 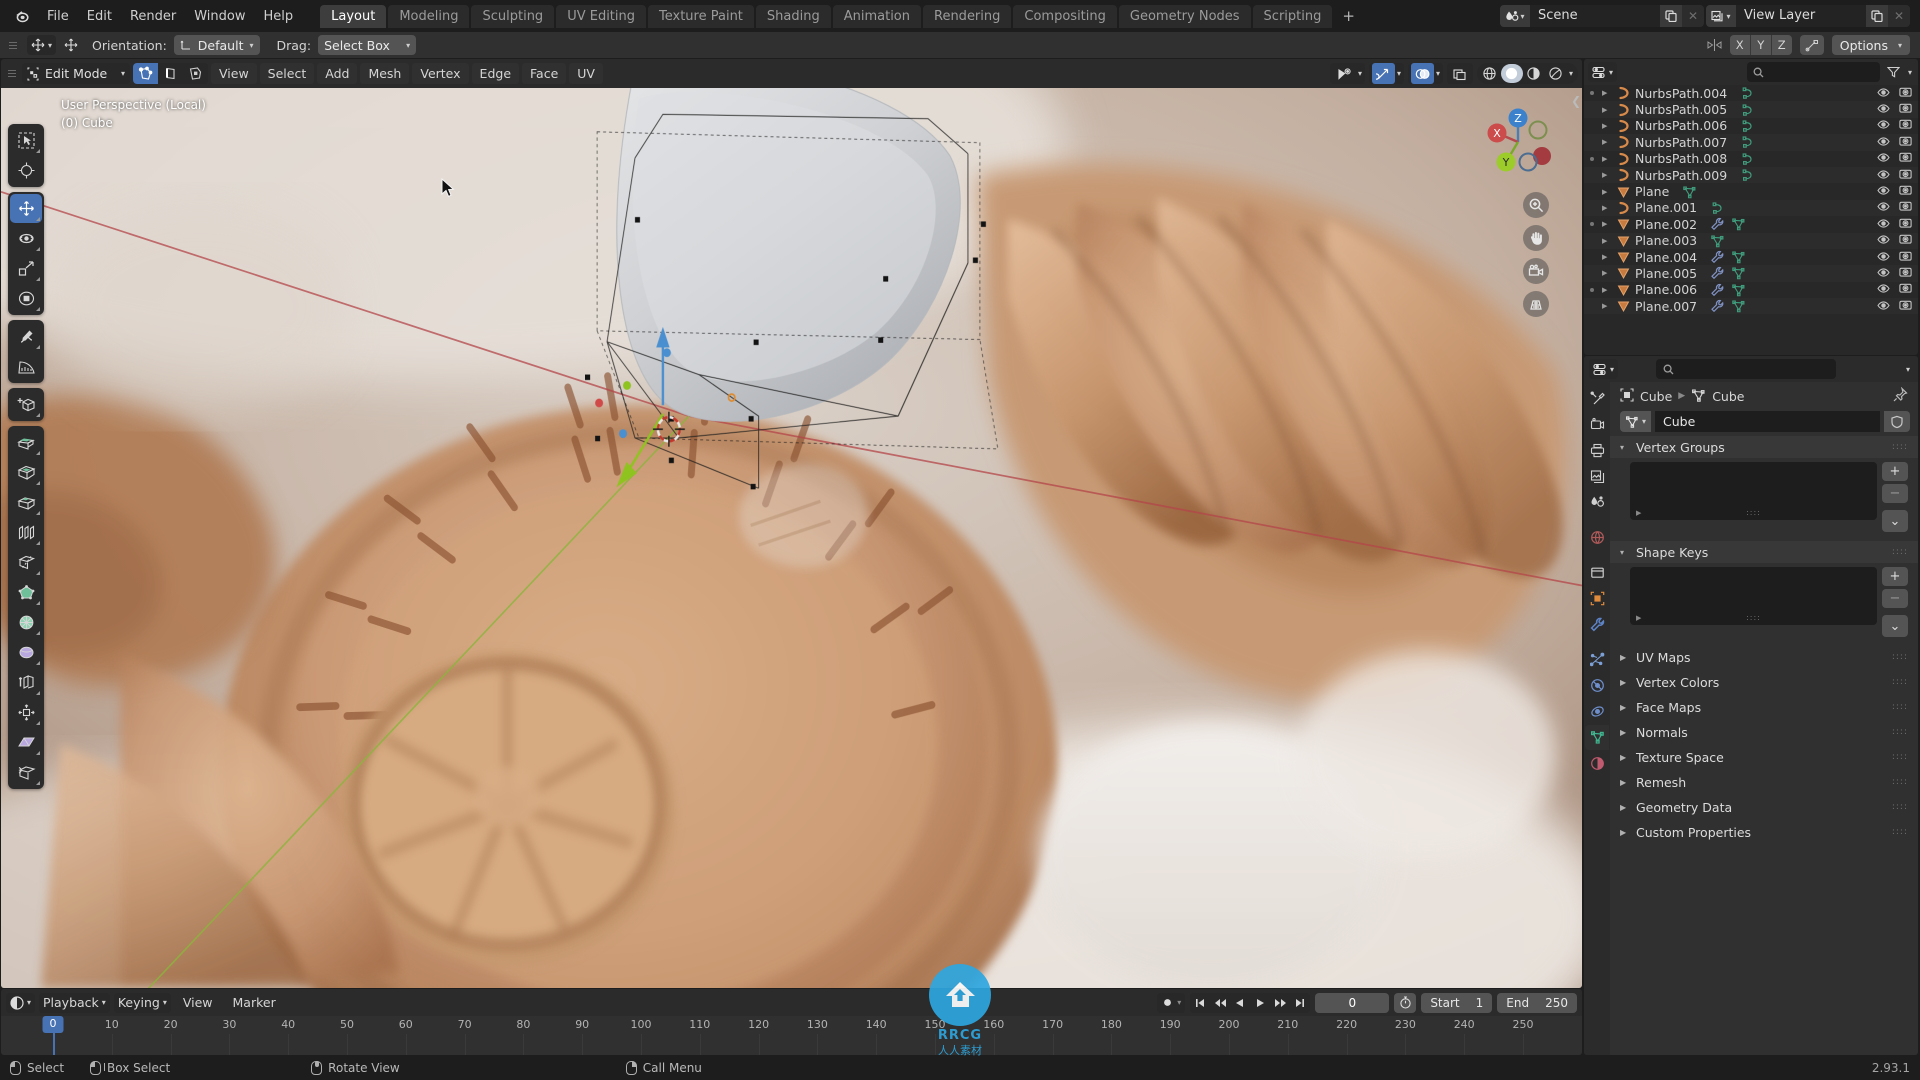 I want to click on unlink-scene-button: ✕, so click(x=1693, y=16).